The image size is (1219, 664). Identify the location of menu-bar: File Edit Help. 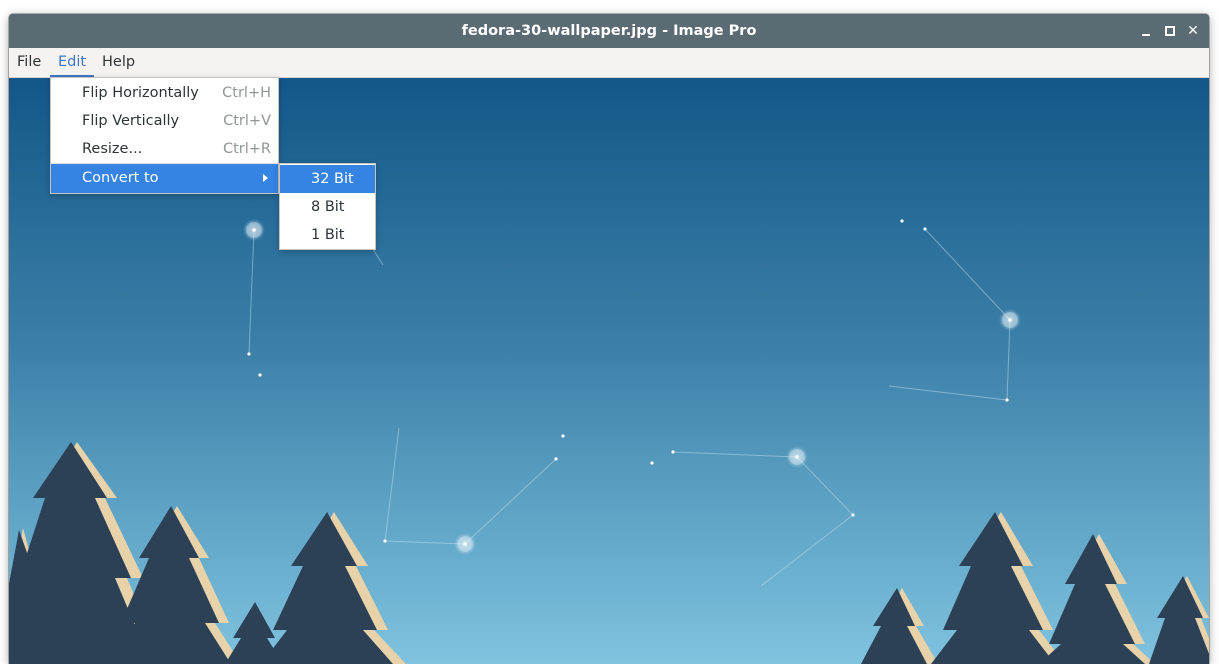
(609, 63).